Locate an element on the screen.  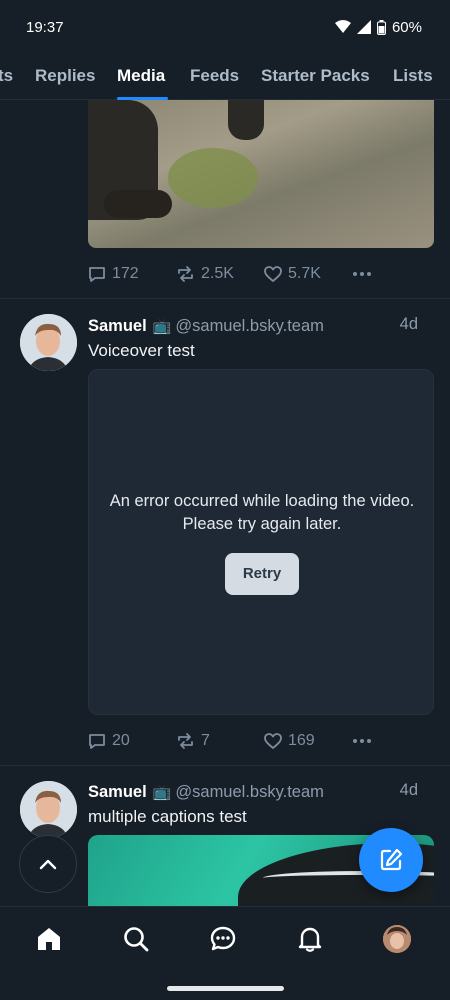
signal-icon is located at coordinates (363, 27).